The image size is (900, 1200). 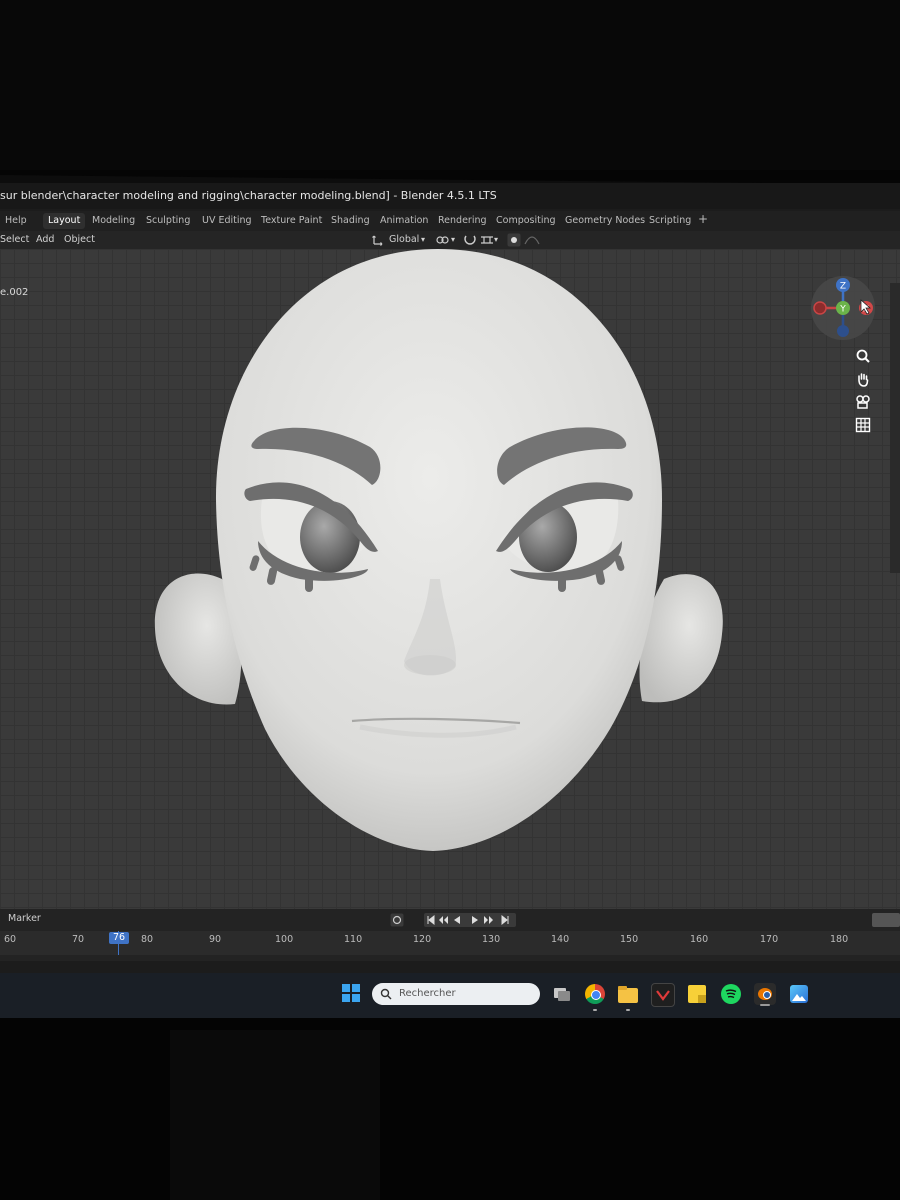 What do you see at coordinates (350, 220) in the screenshot?
I see `tab-shading: Shading` at bounding box center [350, 220].